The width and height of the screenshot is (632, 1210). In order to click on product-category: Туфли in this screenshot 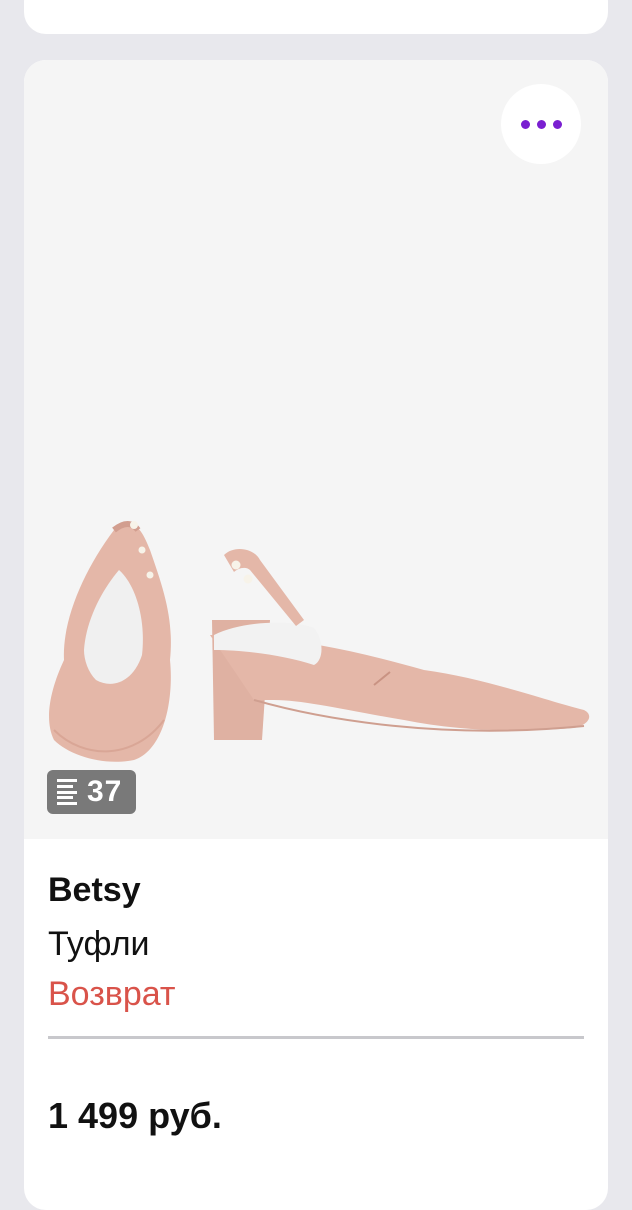, I will do `click(99, 944)`.